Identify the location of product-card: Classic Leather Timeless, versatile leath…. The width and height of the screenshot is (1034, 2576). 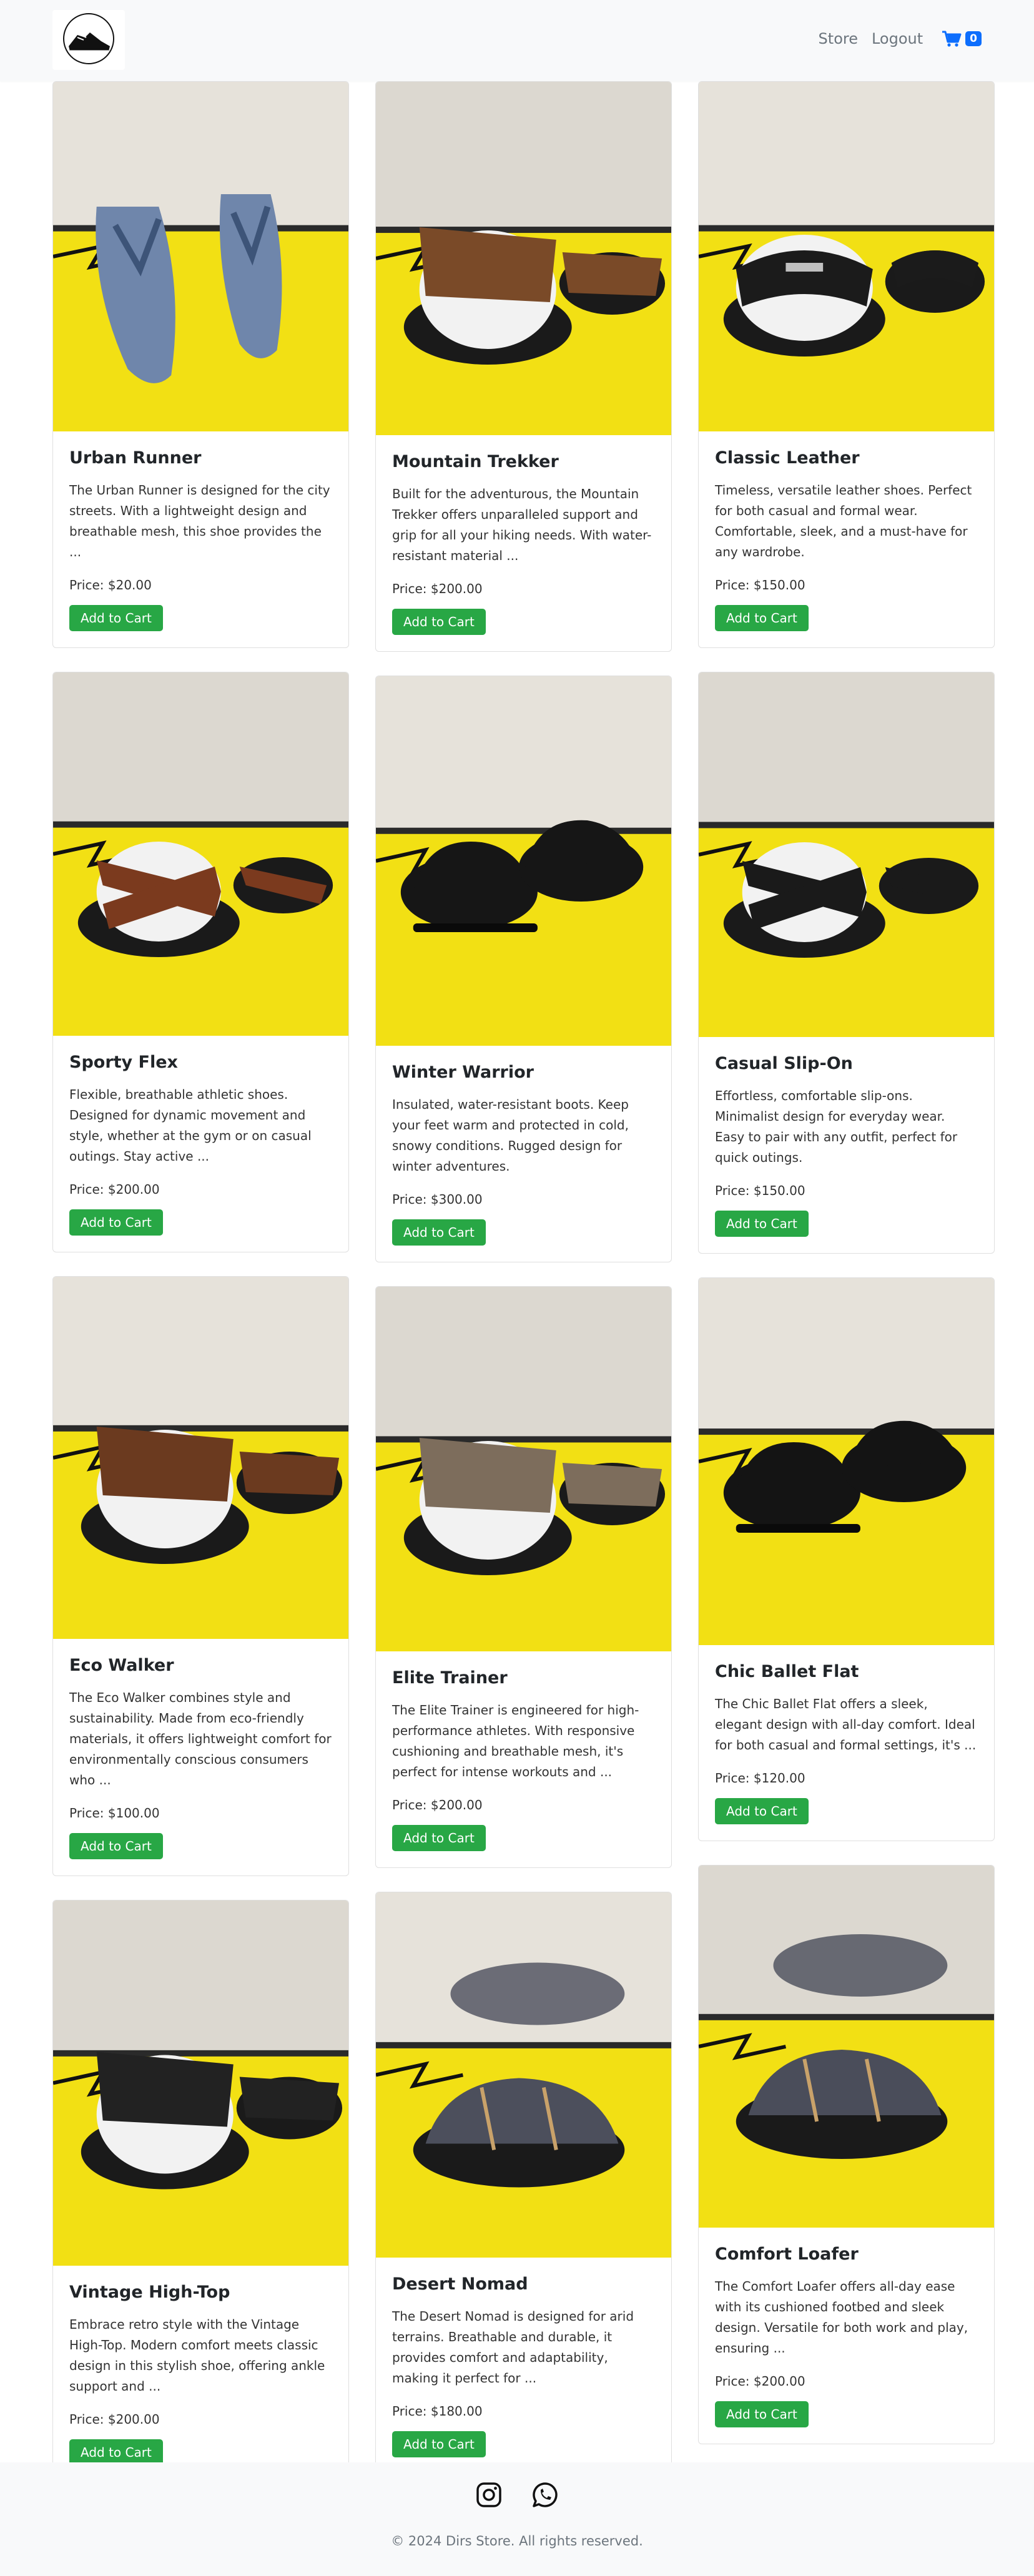
(846, 364).